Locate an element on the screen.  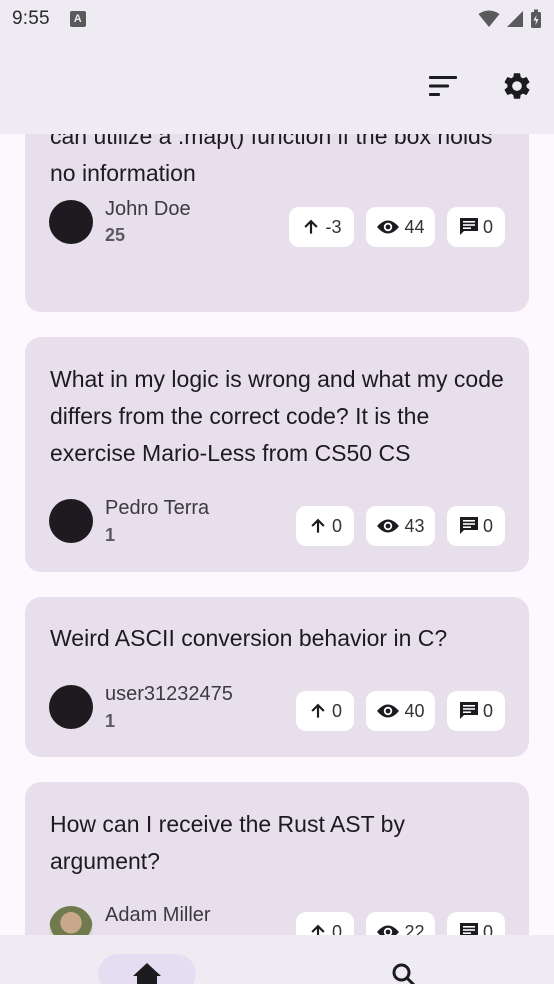
search-icon is located at coordinates (404, 973).